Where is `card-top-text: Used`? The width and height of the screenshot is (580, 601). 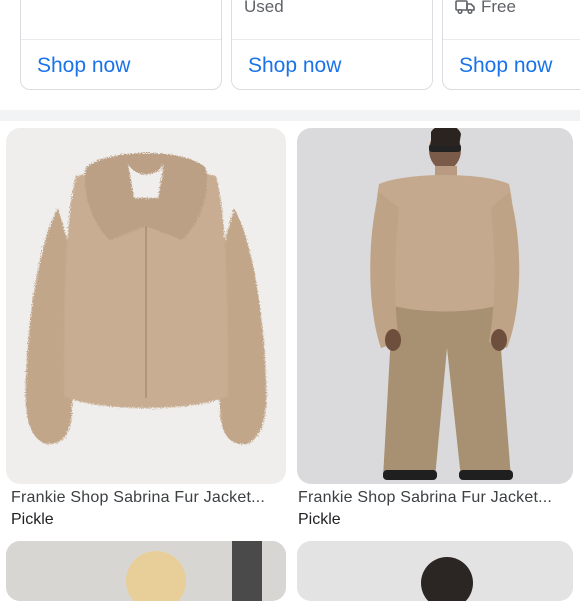 card-top-text: Used is located at coordinates (264, 8).